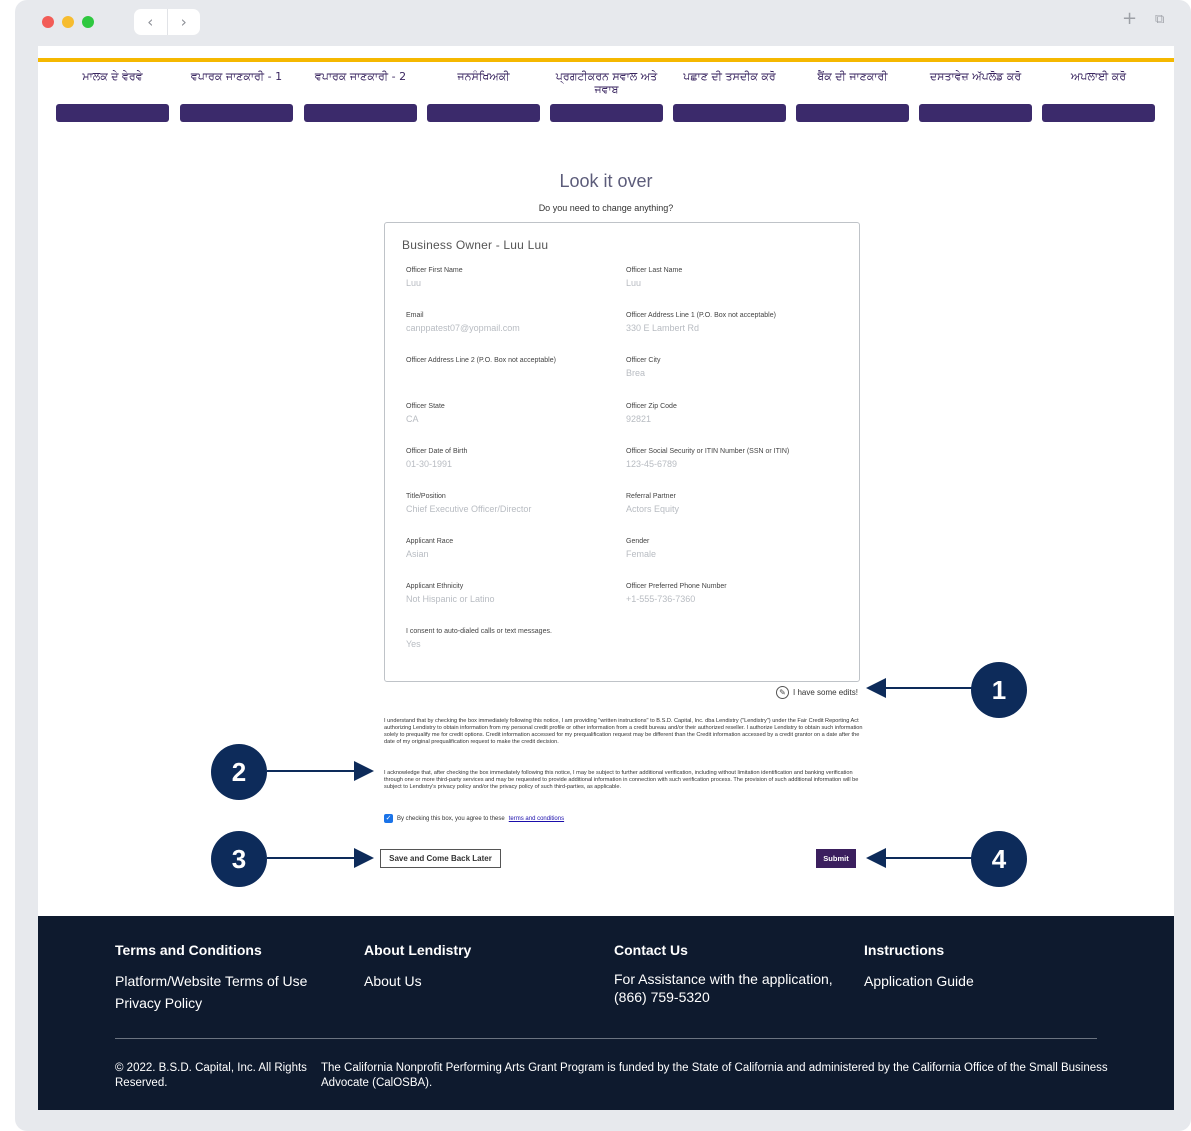  What do you see at coordinates (999, 859) in the screenshot?
I see `callout-badge-4: 4` at bounding box center [999, 859].